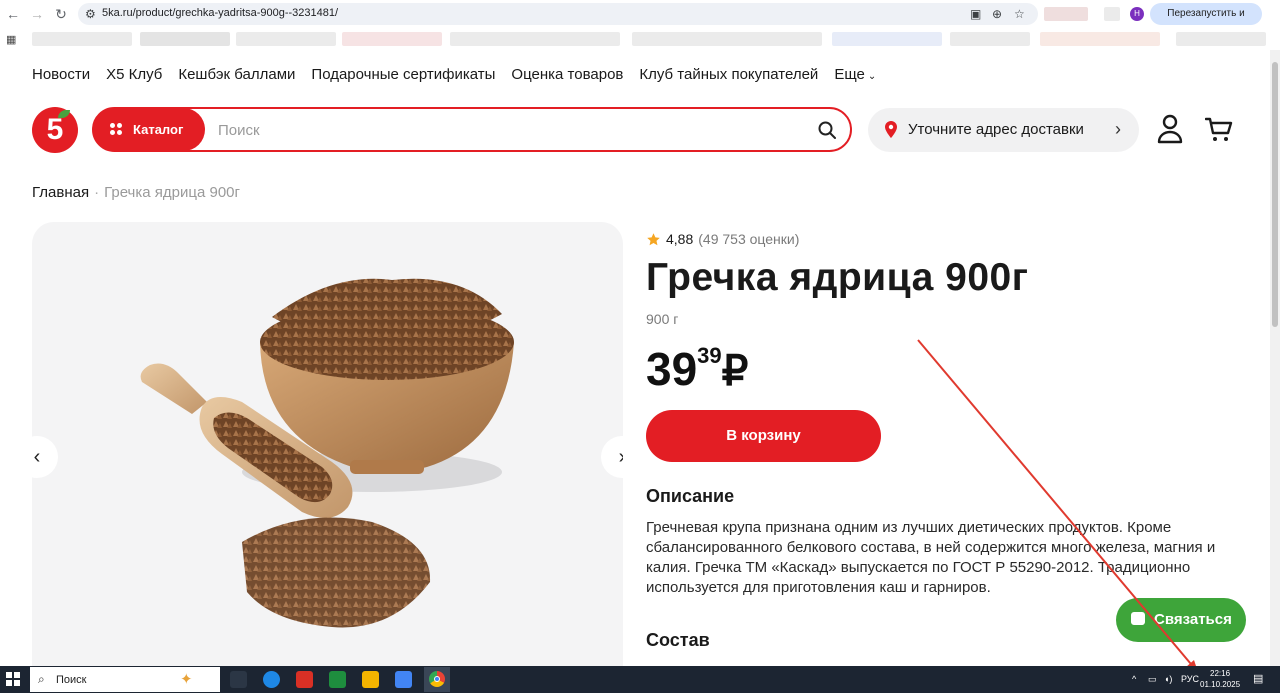 The image size is (1280, 693). What do you see at coordinates (728, 74) in the screenshot?
I see `menu-item-secret-shoppers: Клуб тайных покупателей` at bounding box center [728, 74].